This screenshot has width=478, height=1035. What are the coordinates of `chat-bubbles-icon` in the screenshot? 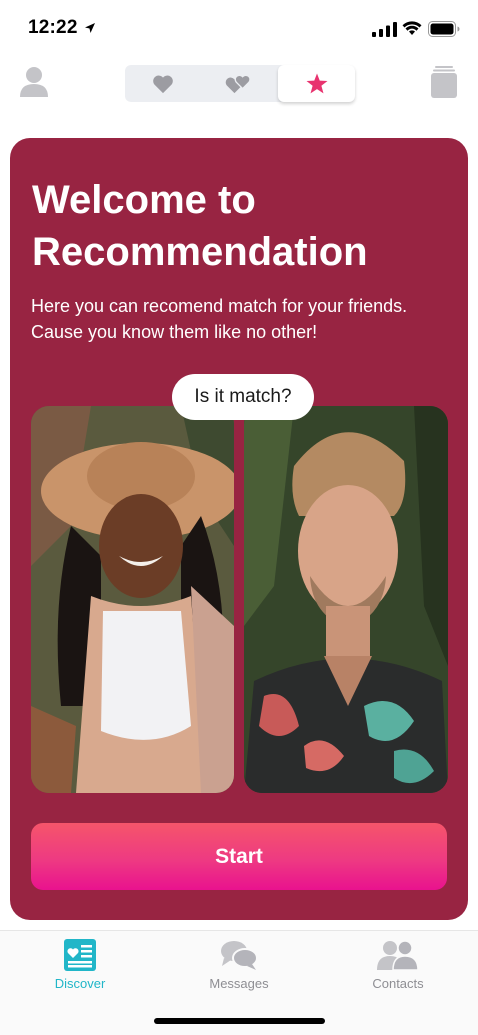 It's located at (239, 955).